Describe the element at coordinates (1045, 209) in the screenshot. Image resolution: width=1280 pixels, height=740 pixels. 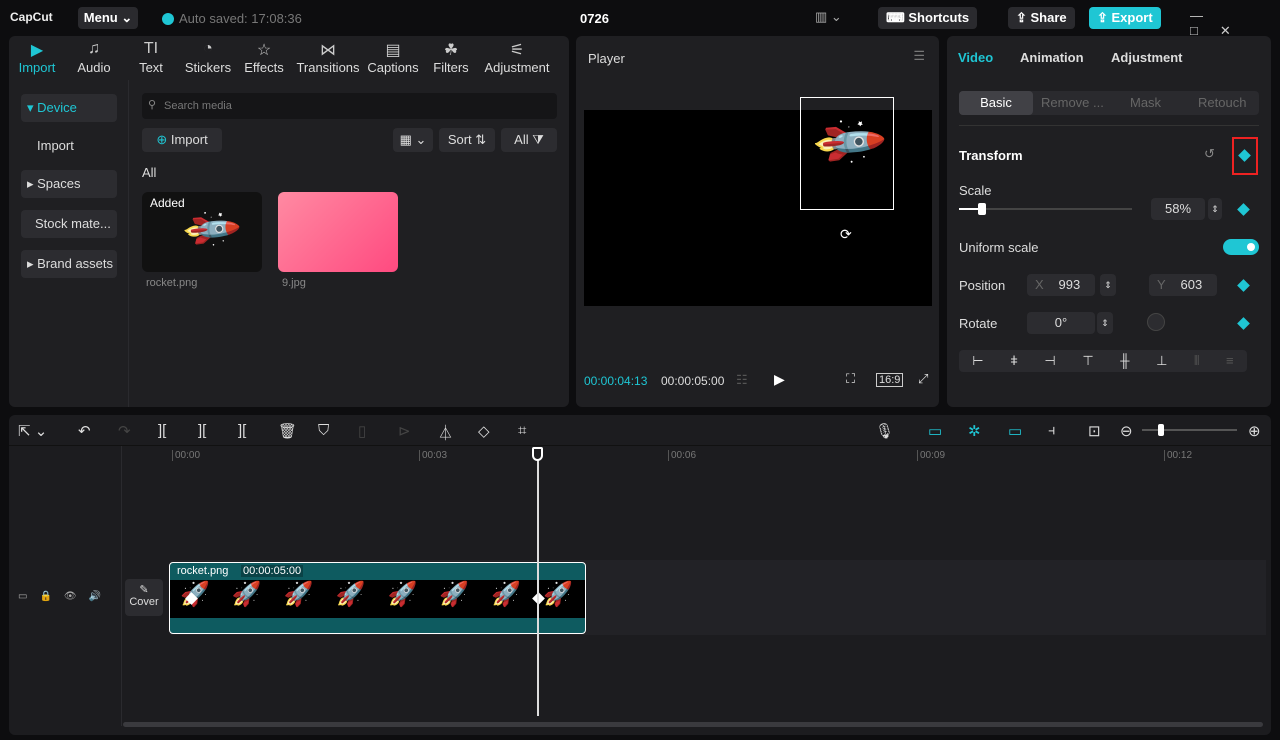
I see `scale-slider` at that location.